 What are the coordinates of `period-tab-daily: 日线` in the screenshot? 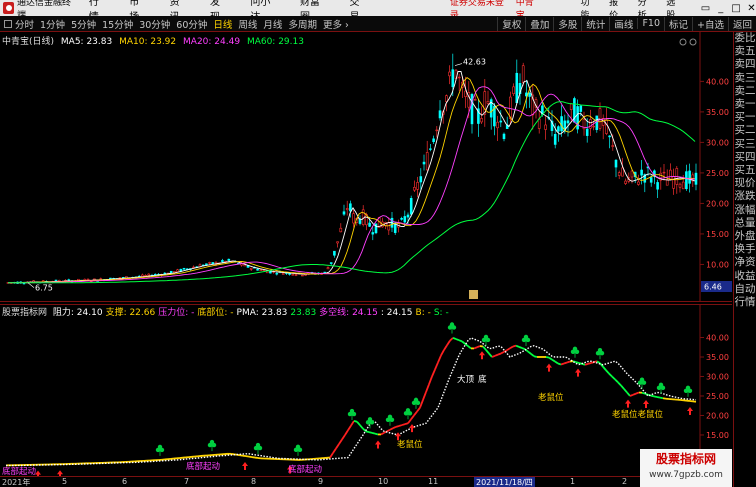 It's located at (222, 24).